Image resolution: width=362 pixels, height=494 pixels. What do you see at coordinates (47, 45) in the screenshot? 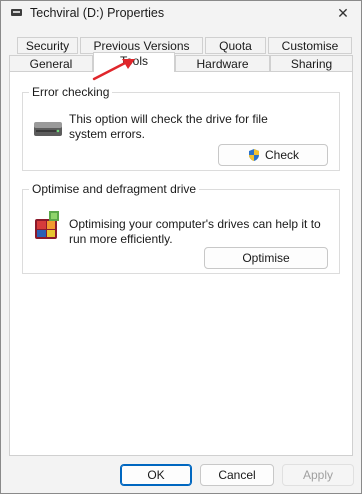
I see `tab-security: Security` at bounding box center [47, 45].